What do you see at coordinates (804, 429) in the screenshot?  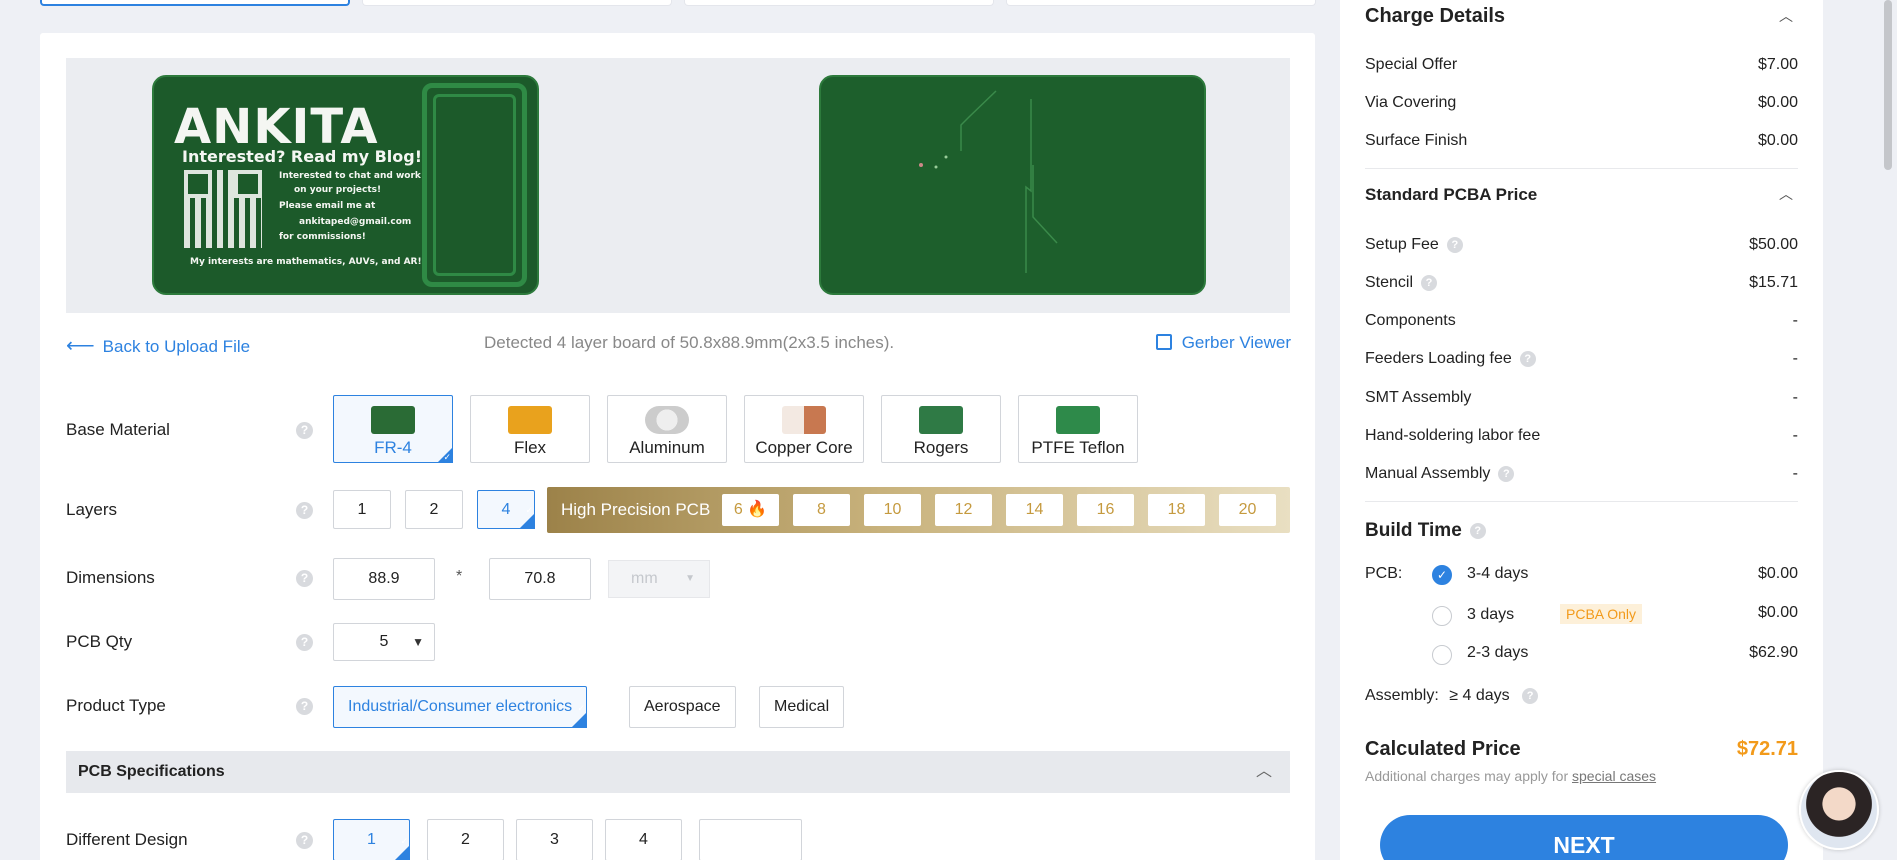 I see `material-copper-core: Copper Core` at bounding box center [804, 429].